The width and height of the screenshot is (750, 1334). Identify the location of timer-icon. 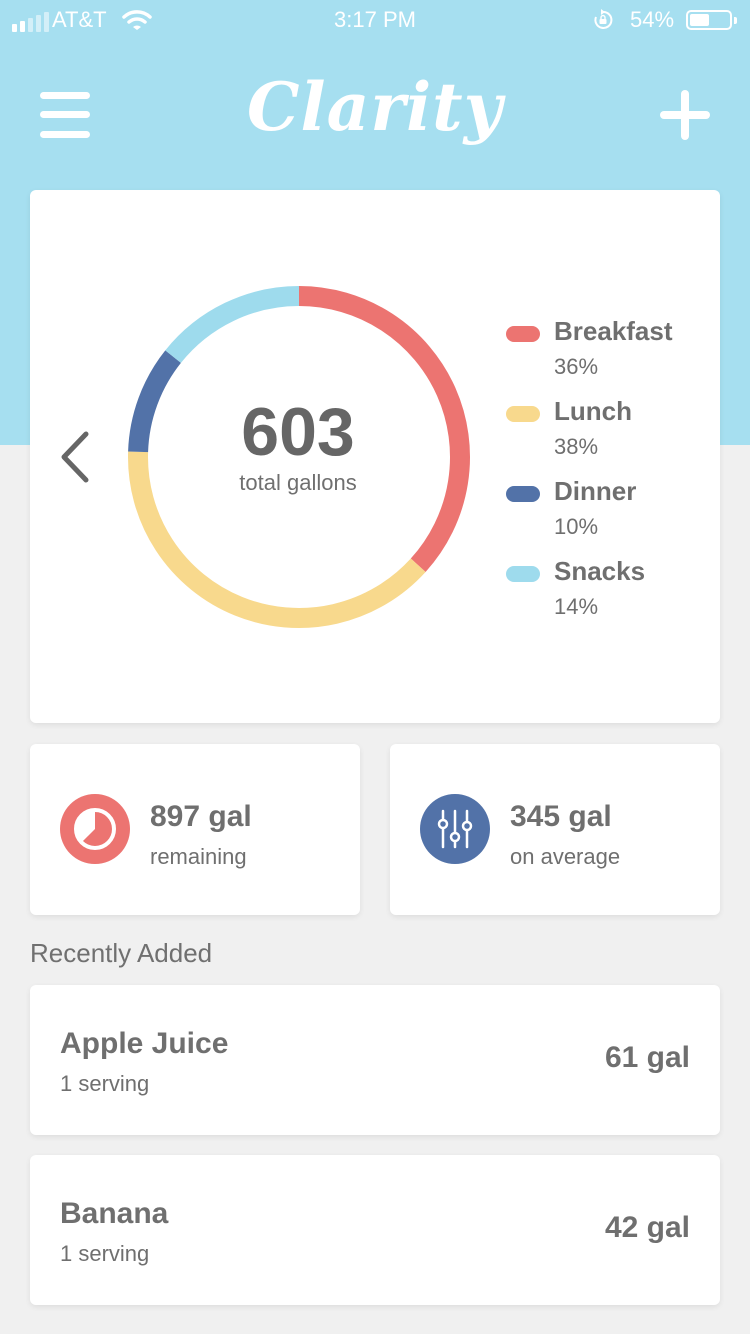
(95, 829).